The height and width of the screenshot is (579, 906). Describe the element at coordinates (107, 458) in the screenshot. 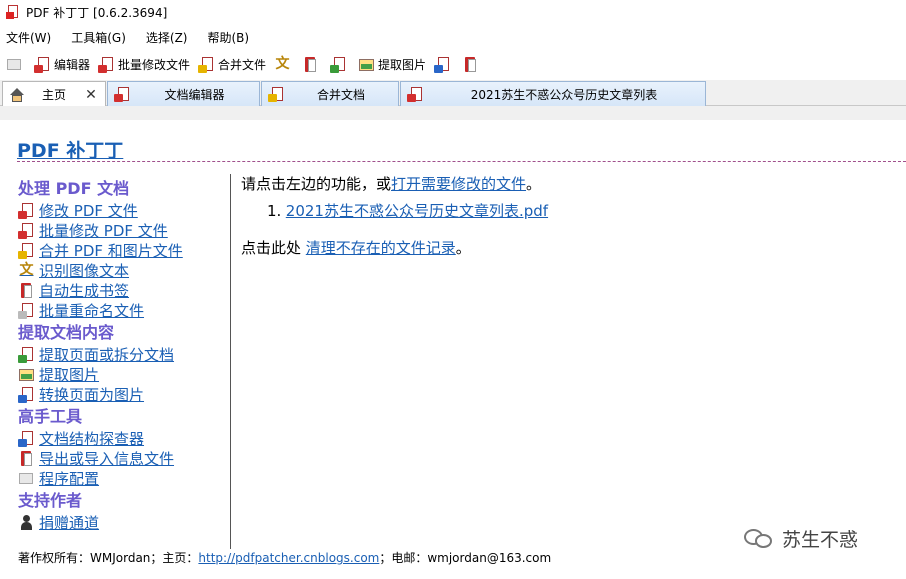

I see `link-info-file-label: 导出或导入信息文件` at that location.